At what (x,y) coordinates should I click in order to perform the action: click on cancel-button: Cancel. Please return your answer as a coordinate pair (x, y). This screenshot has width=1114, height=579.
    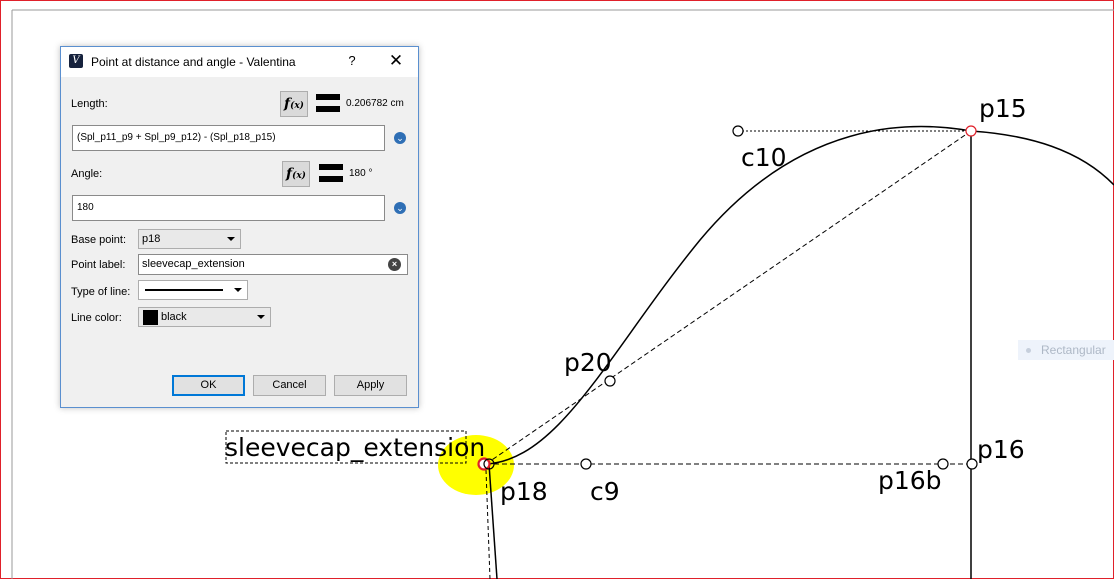
    Looking at the image, I should click on (289, 385).